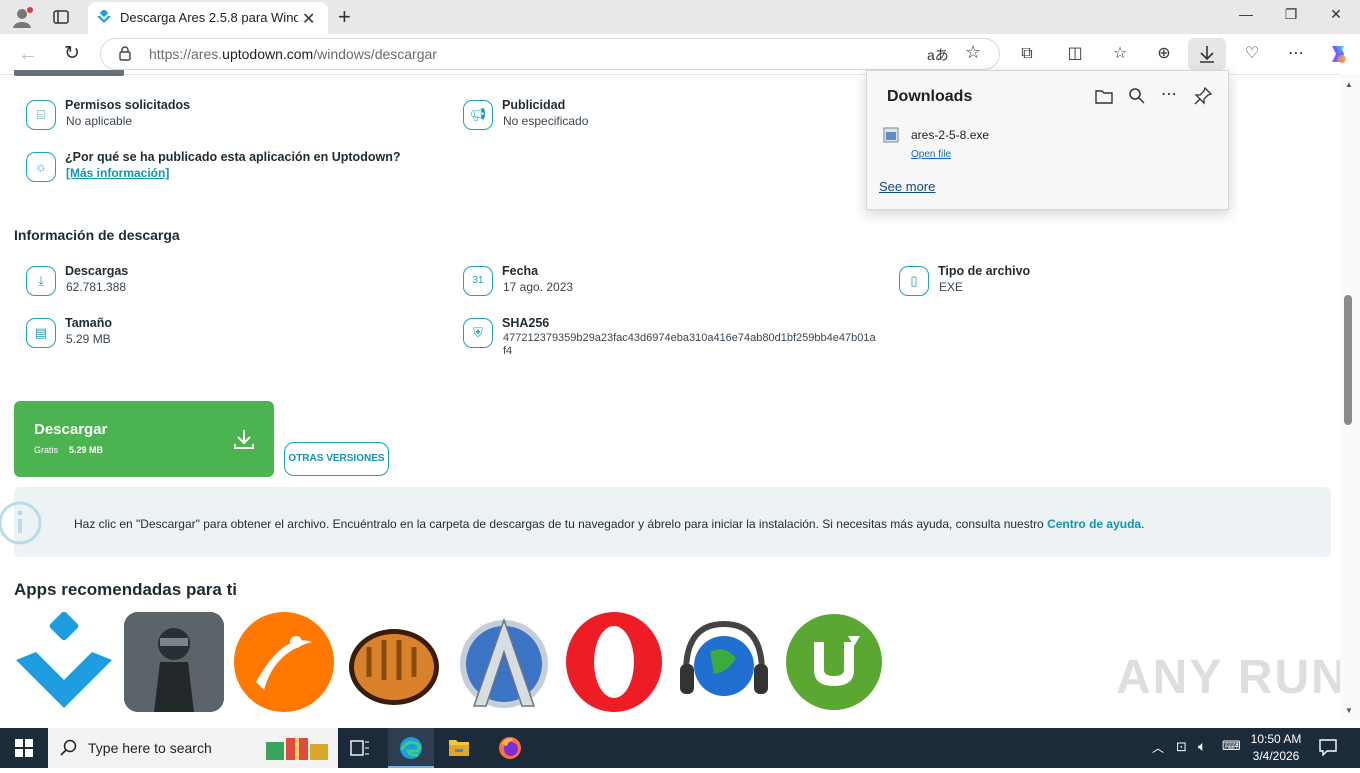  Describe the element at coordinates (534, 105) in the screenshot. I see `publicidad-label: Publicidad` at that location.